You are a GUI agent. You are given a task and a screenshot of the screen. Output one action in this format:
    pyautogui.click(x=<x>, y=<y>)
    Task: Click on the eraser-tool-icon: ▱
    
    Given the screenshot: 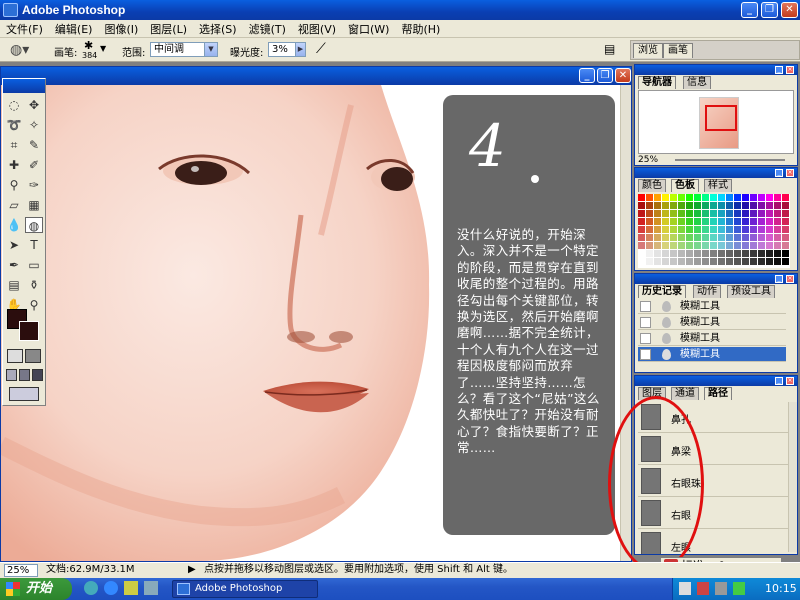 What is the action you would take?
    pyautogui.click(x=14, y=205)
    